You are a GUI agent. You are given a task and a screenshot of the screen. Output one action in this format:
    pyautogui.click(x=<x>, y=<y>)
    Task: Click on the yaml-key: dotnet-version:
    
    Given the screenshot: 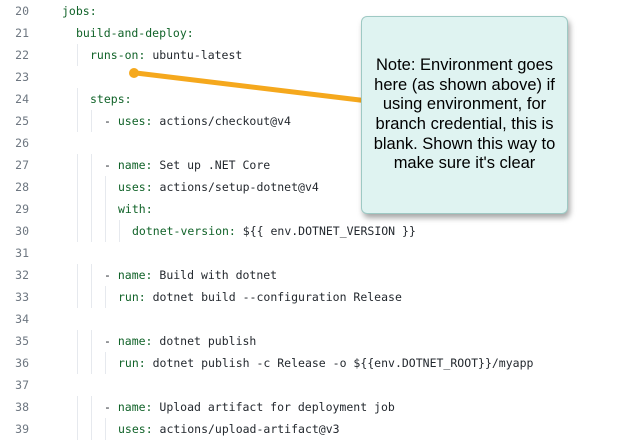 What is the action you would take?
    pyautogui.click(x=184, y=231)
    